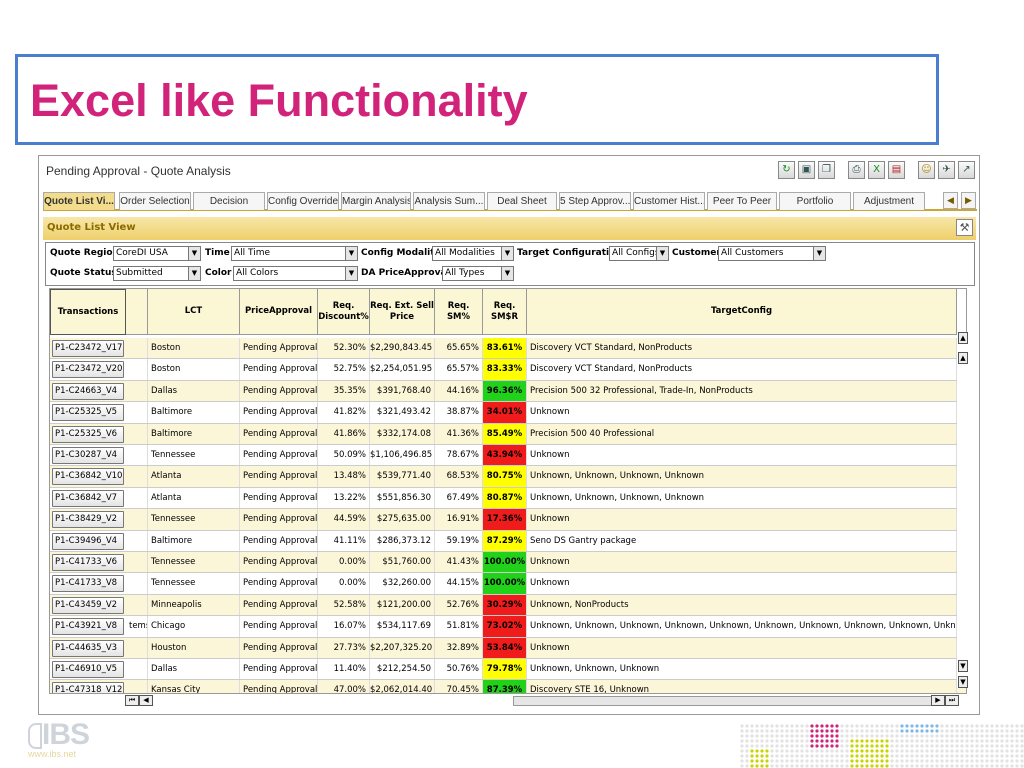  What do you see at coordinates (88, 348) in the screenshot?
I see `transaction-link-button: P1-C23472_V17` at bounding box center [88, 348].